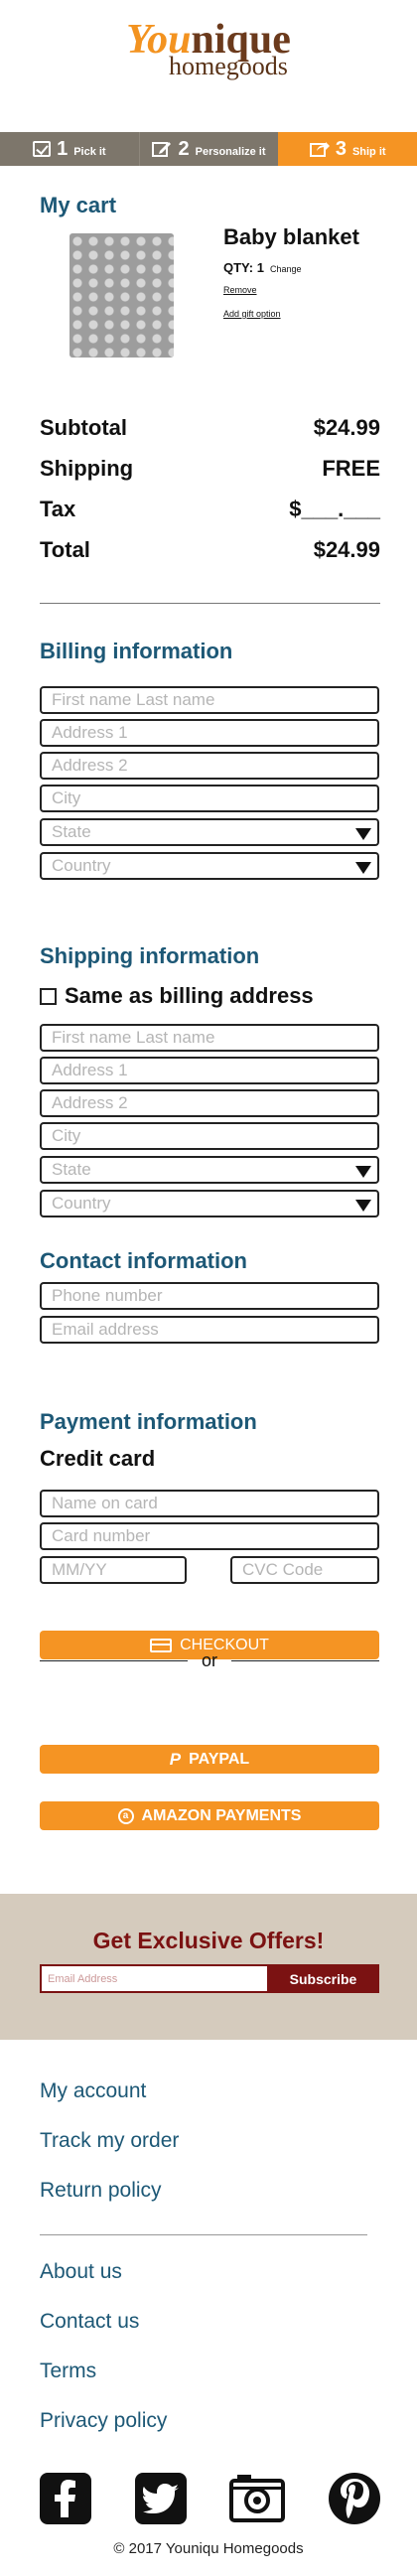  What do you see at coordinates (243, 268) in the screenshot?
I see `qty-label: QTY: 1` at bounding box center [243, 268].